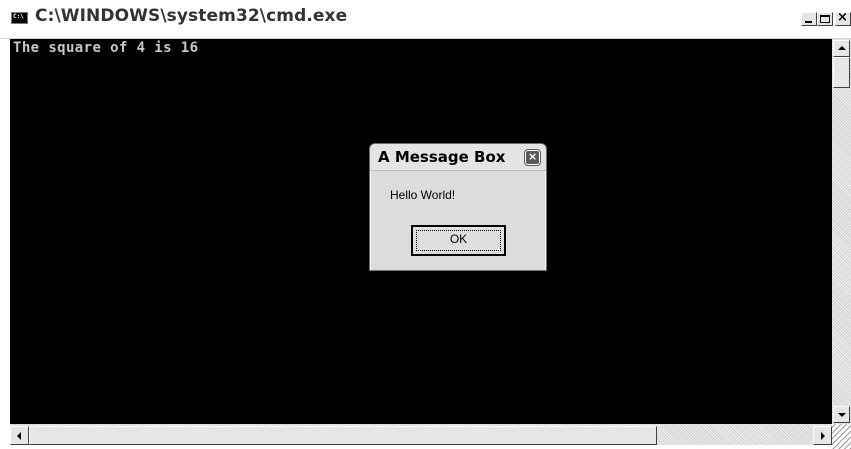 This screenshot has height=449, width=851. I want to click on scroll-down-button, so click(841, 414).